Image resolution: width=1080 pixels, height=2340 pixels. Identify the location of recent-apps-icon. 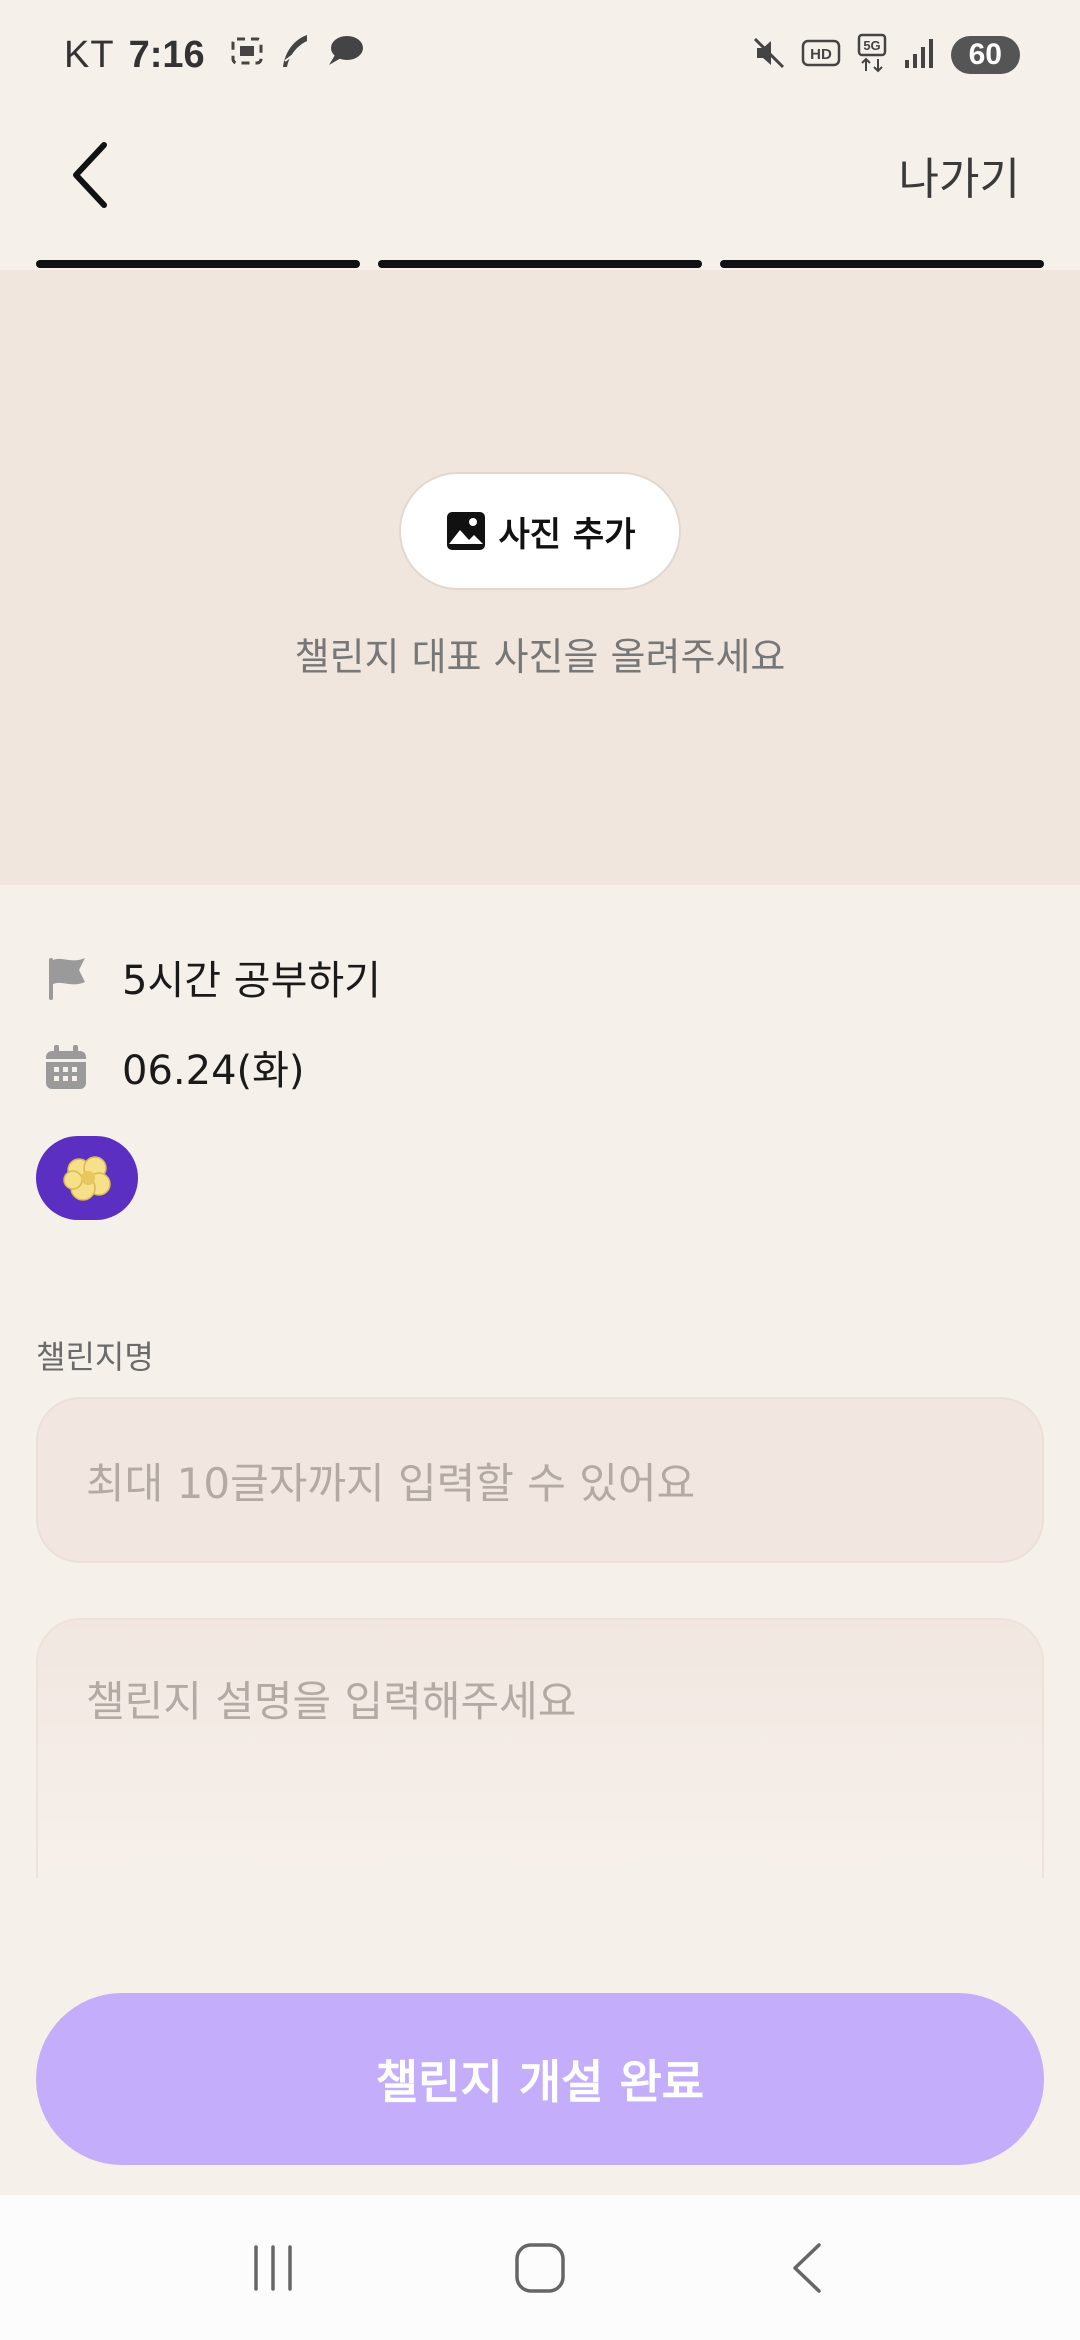
(273, 2267).